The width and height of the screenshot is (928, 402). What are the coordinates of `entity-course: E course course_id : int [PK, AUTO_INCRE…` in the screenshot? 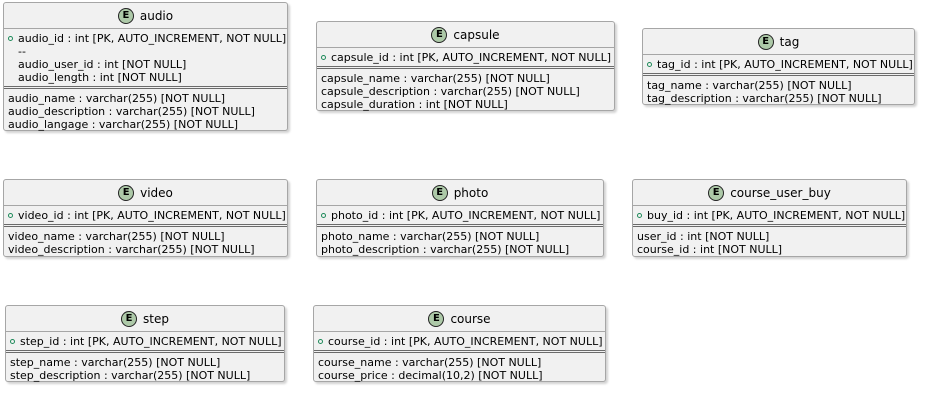 It's located at (459, 343).